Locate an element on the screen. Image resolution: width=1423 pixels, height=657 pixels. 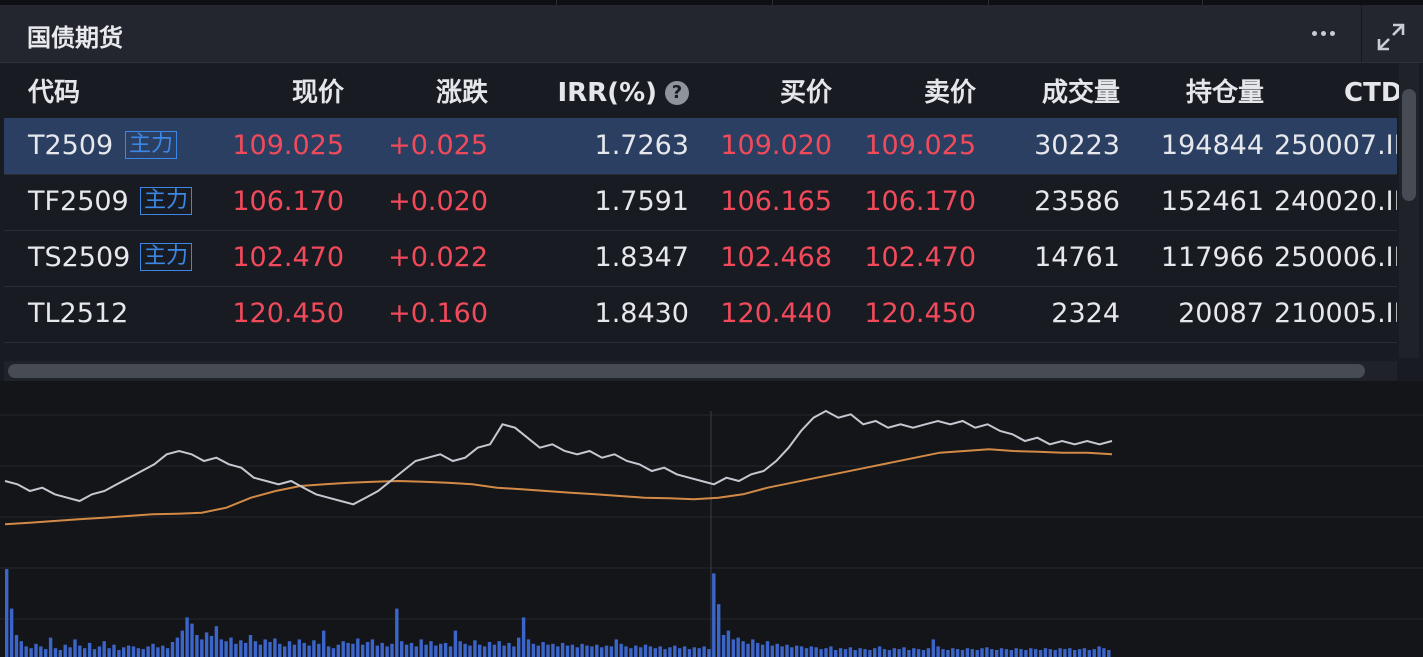
vertical-scrollbar is located at coordinates (1409, 210).